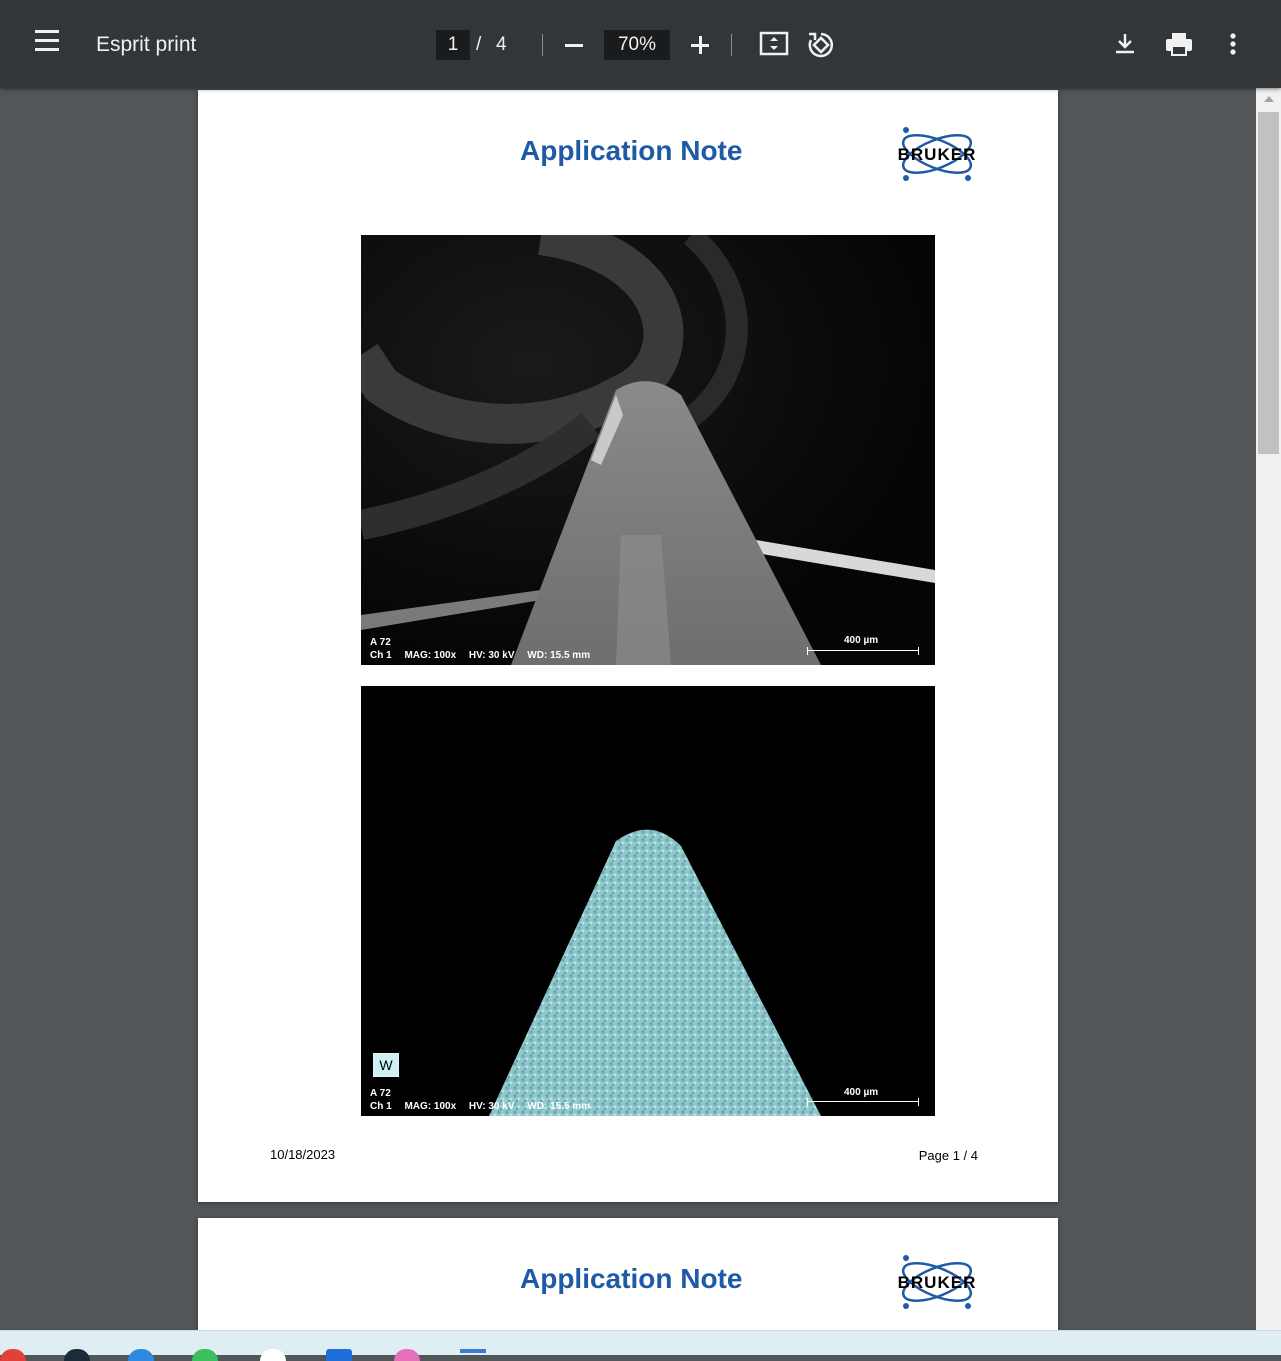  What do you see at coordinates (640, 1345) in the screenshot?
I see `taskbar` at bounding box center [640, 1345].